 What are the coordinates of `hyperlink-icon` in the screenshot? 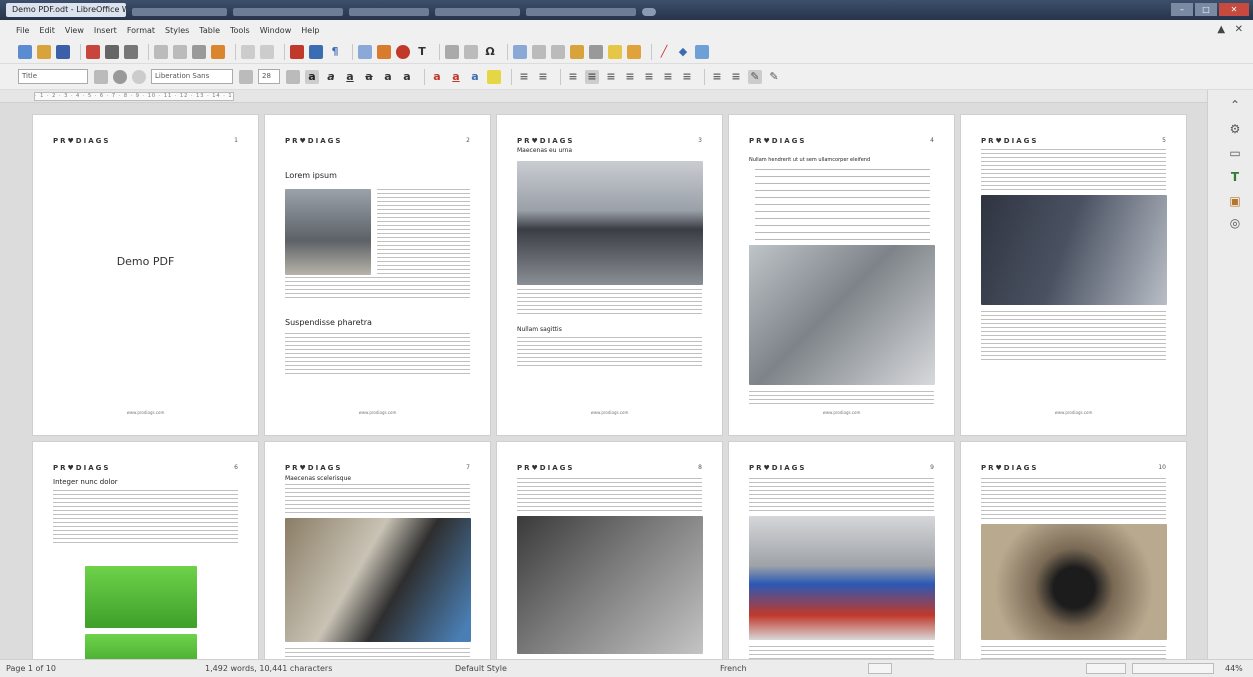 It's located at (520, 51).